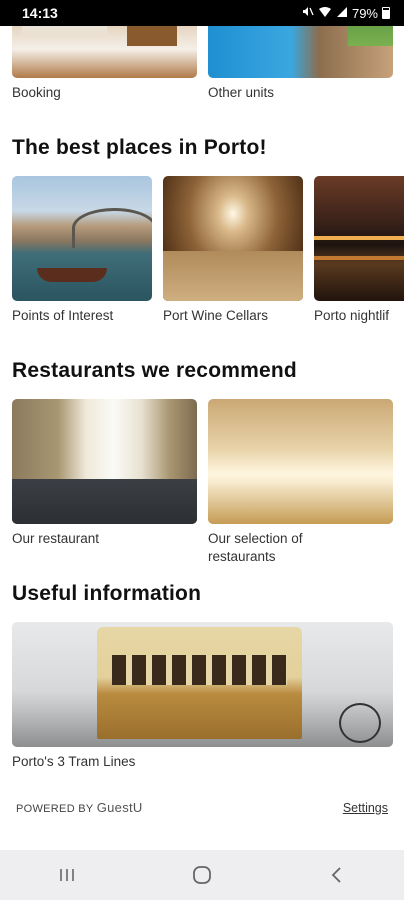  Describe the element at coordinates (216, 315) in the screenshot. I see `port-wine-cellars-label: Port Wine Cellars` at that location.